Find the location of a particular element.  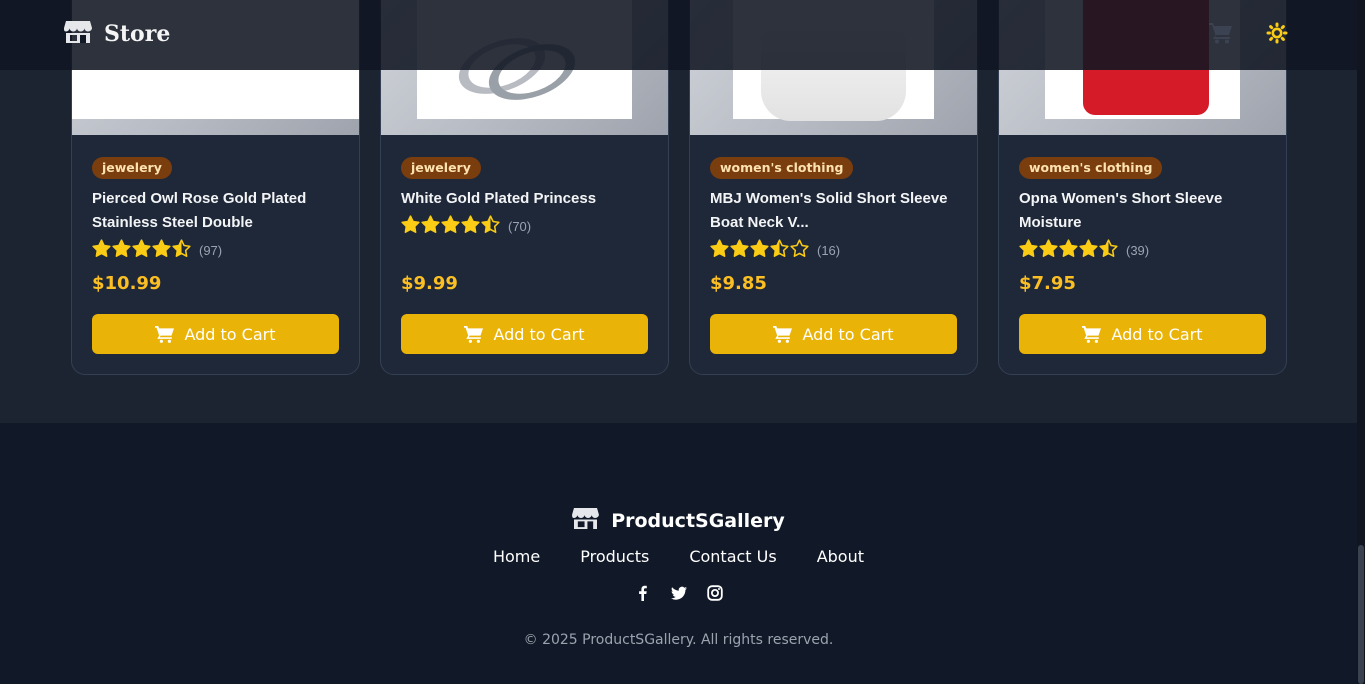

brand-link: Store is located at coordinates (117, 34).